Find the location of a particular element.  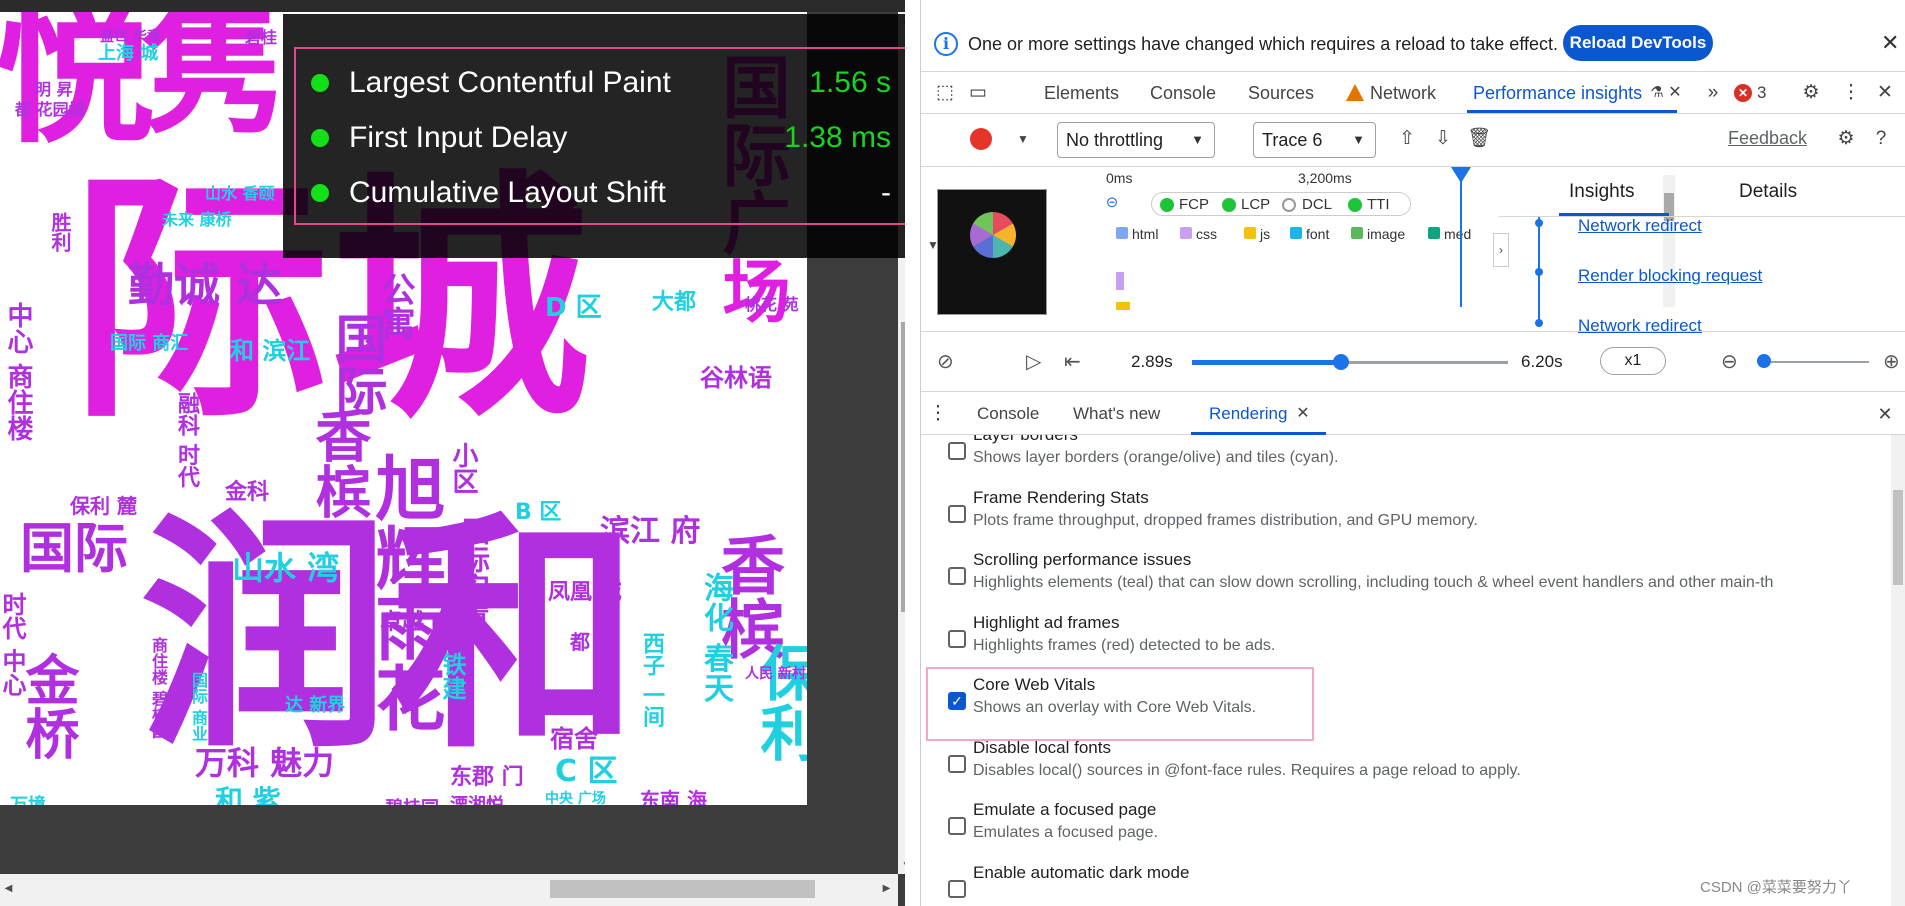

record-options-caret-icon: ▼ is located at coordinates (1023, 139).